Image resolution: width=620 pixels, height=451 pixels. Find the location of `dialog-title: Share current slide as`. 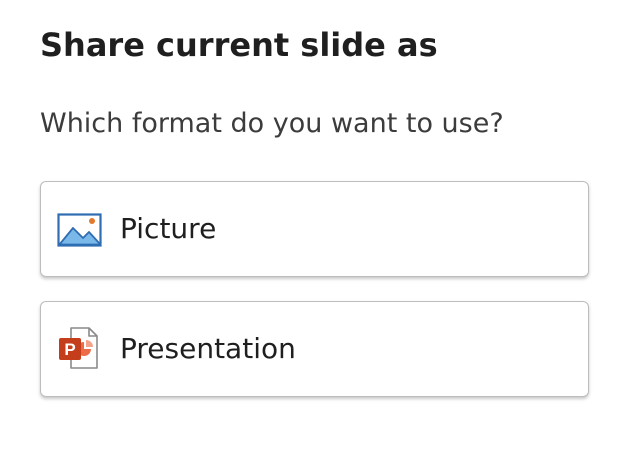

dialog-title: Share current slide as is located at coordinates (239, 45).